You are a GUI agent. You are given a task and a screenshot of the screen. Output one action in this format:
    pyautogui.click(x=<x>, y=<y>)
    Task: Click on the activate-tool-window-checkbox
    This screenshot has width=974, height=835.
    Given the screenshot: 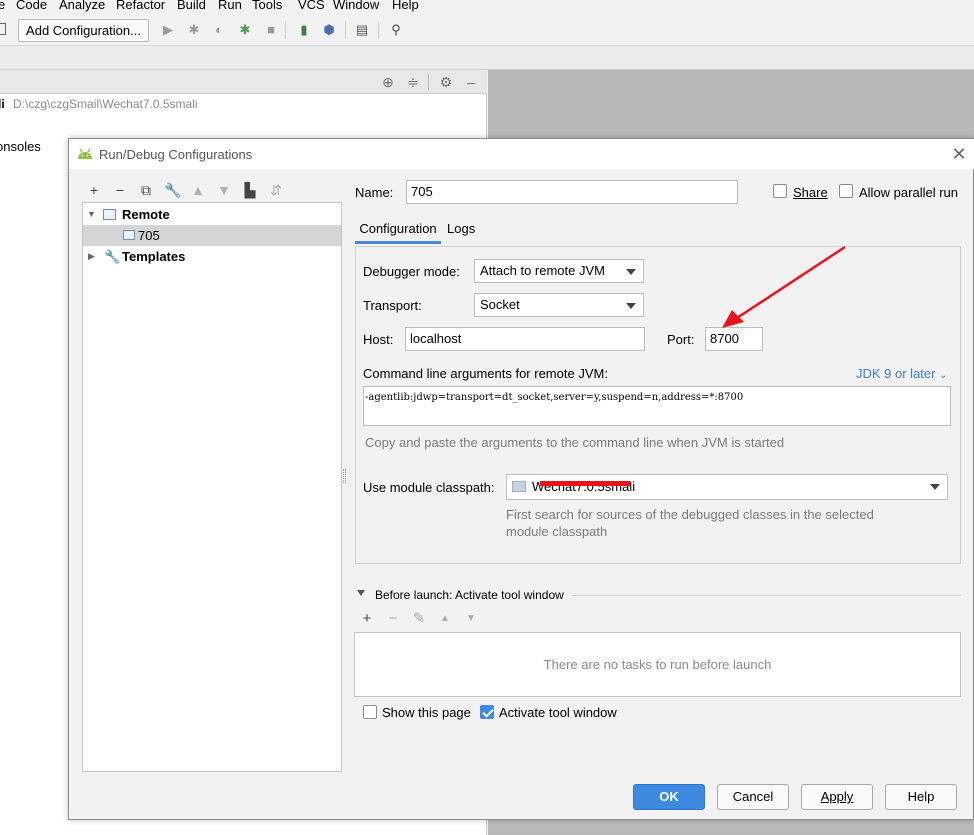 What is the action you would take?
    pyautogui.click(x=487, y=712)
    